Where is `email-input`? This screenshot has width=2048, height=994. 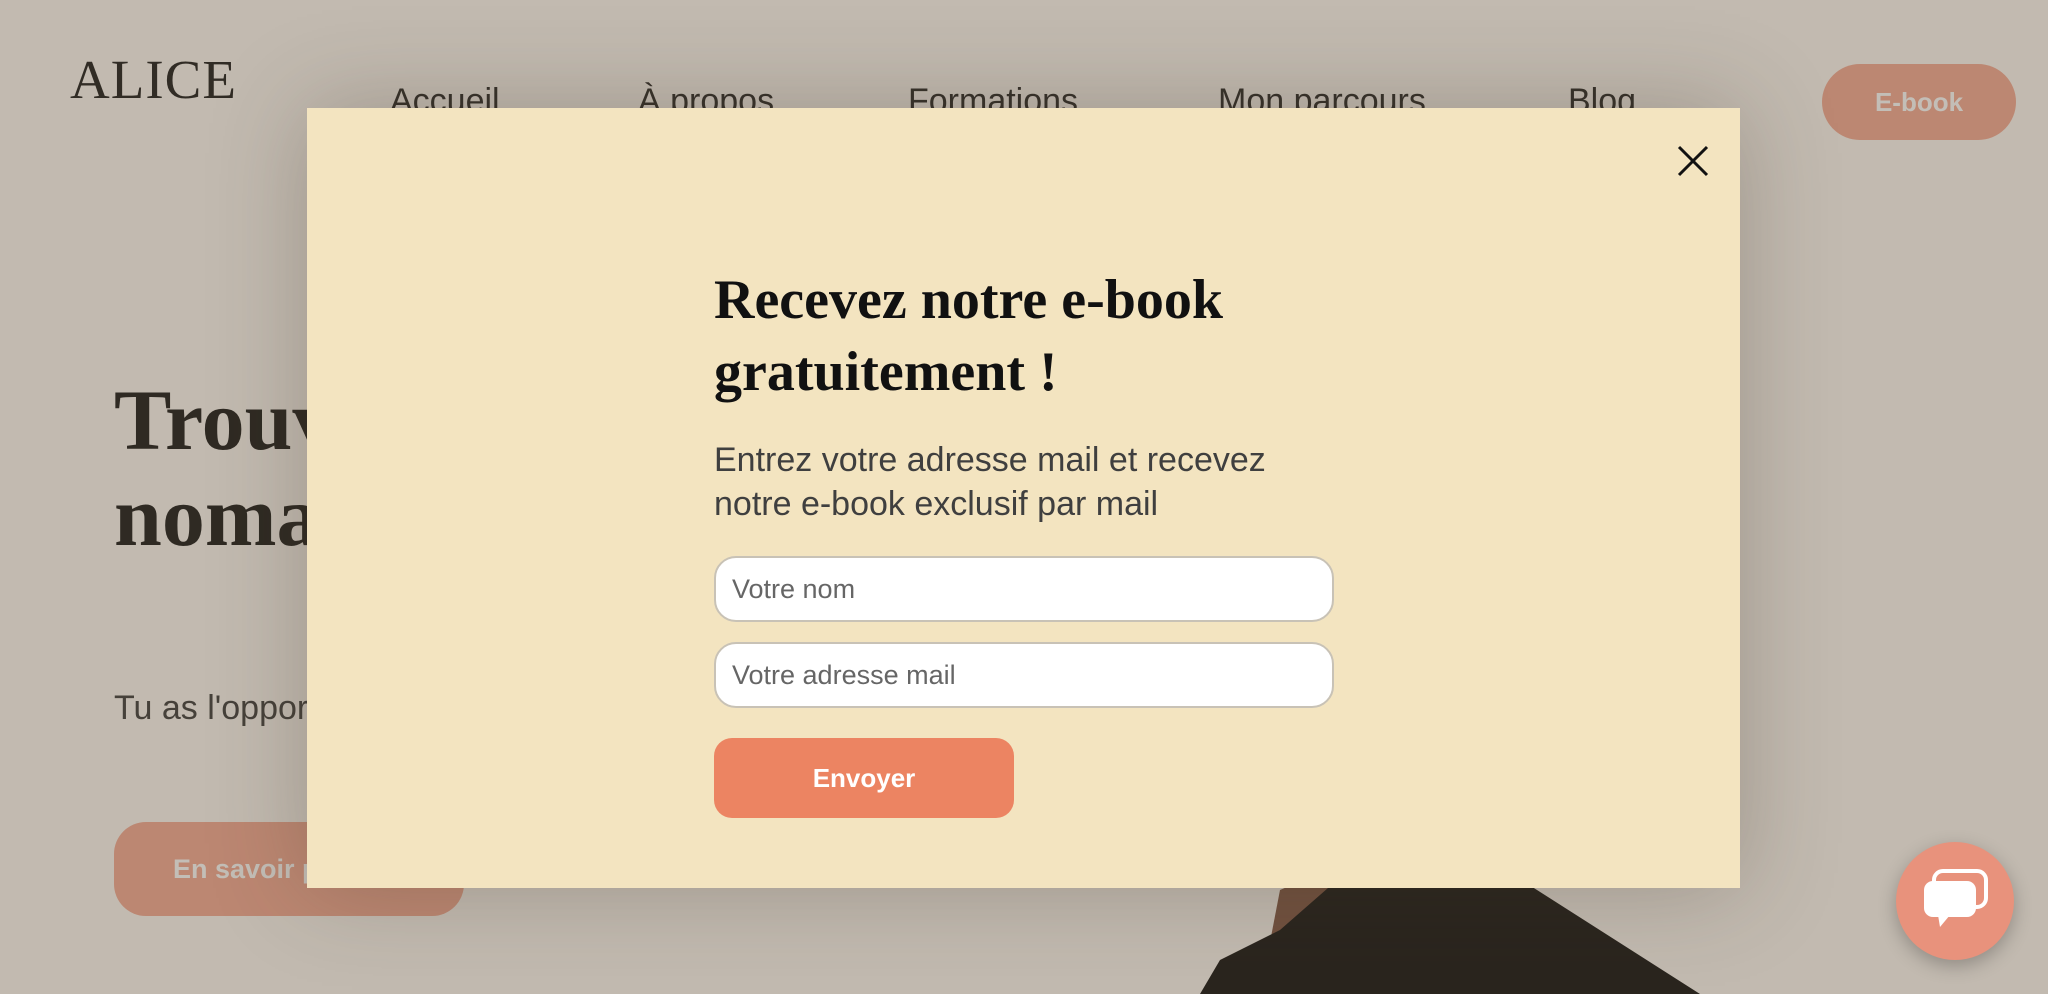 email-input is located at coordinates (1024, 675).